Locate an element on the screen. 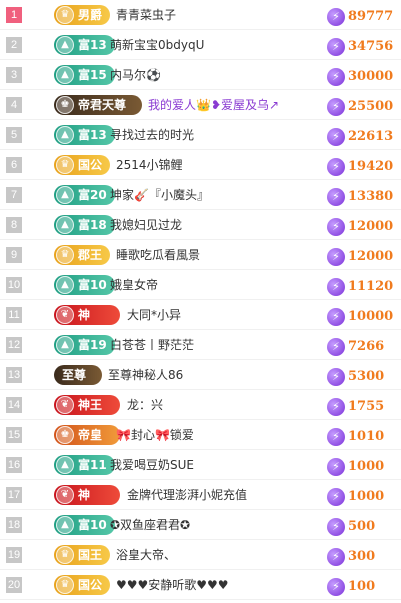  level-badge: ▲ 富19 is located at coordinates (84, 345).